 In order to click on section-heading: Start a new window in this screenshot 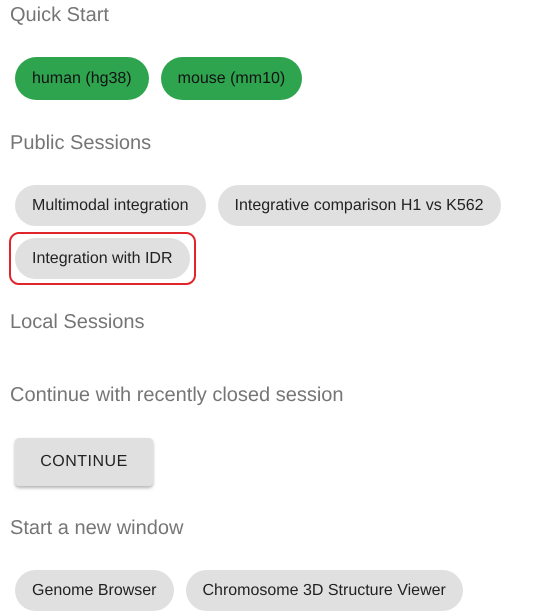, I will do `click(96, 528)`.